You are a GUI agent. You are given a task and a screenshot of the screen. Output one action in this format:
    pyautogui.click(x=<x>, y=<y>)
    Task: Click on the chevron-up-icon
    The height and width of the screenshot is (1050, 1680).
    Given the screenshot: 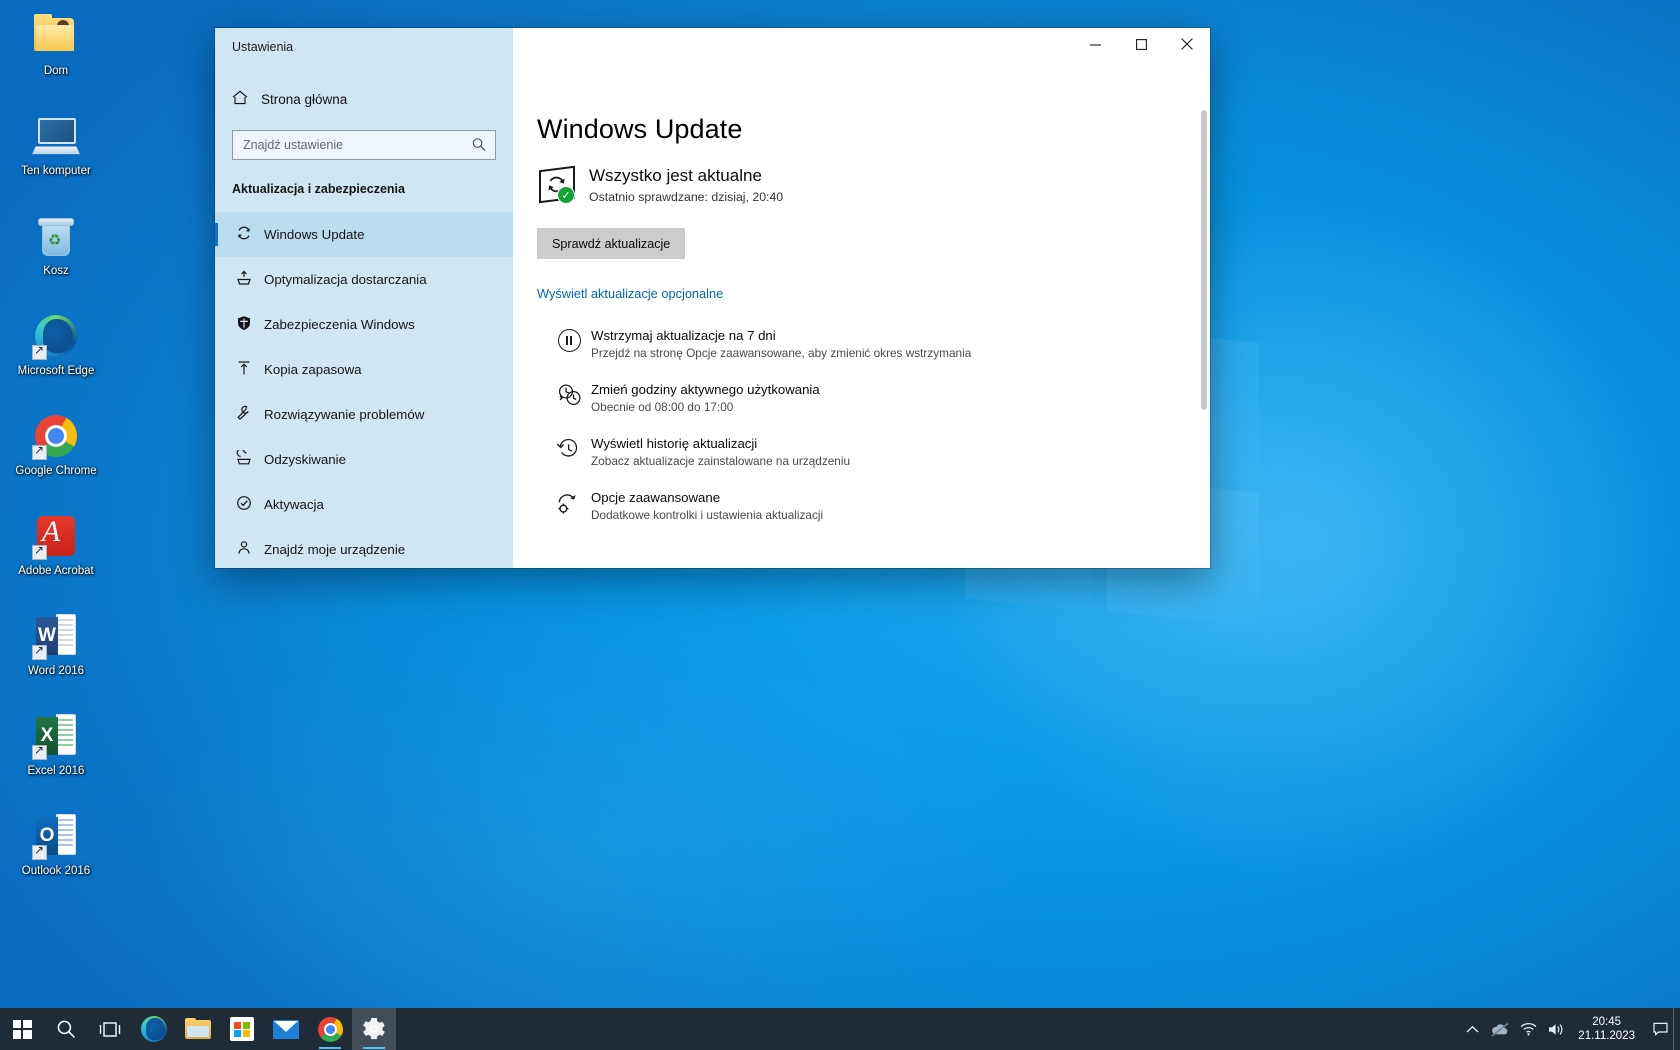 What is the action you would take?
    pyautogui.click(x=1472, y=1028)
    